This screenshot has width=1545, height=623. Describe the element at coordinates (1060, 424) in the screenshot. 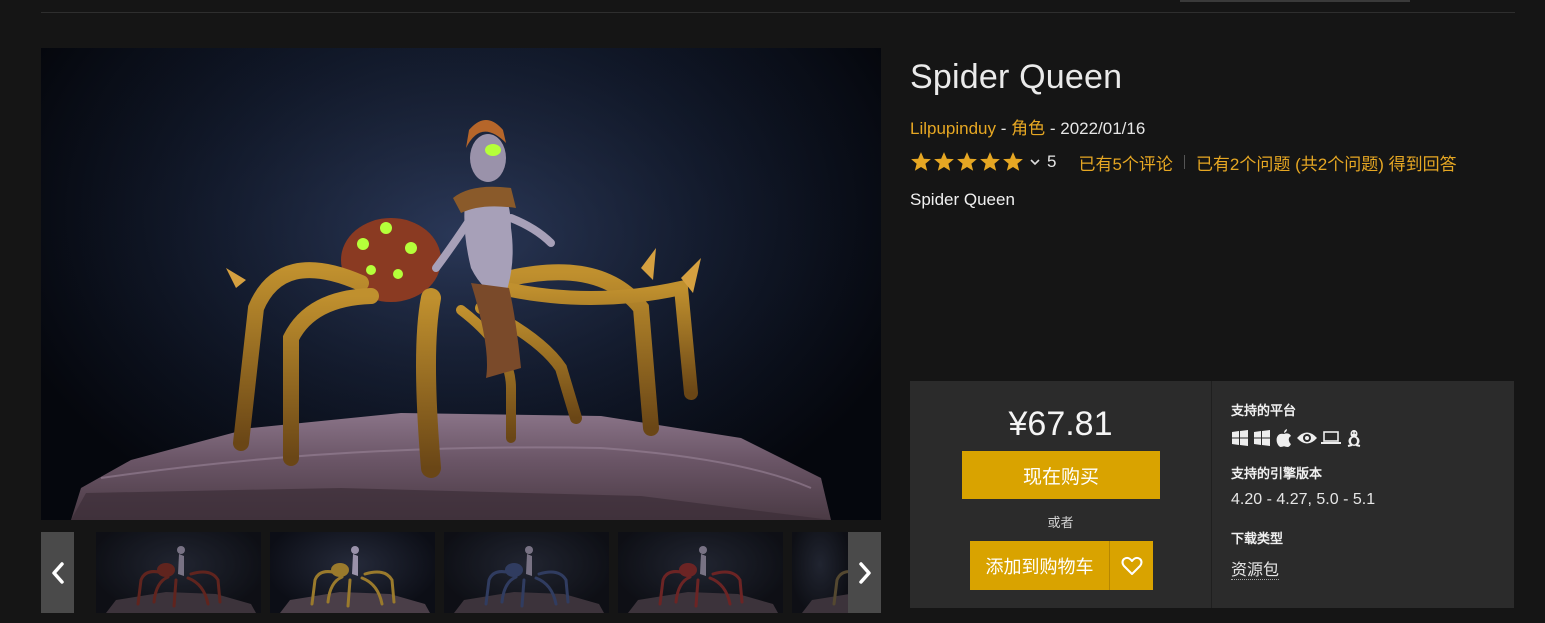

I see `price: ¥67.81` at that location.